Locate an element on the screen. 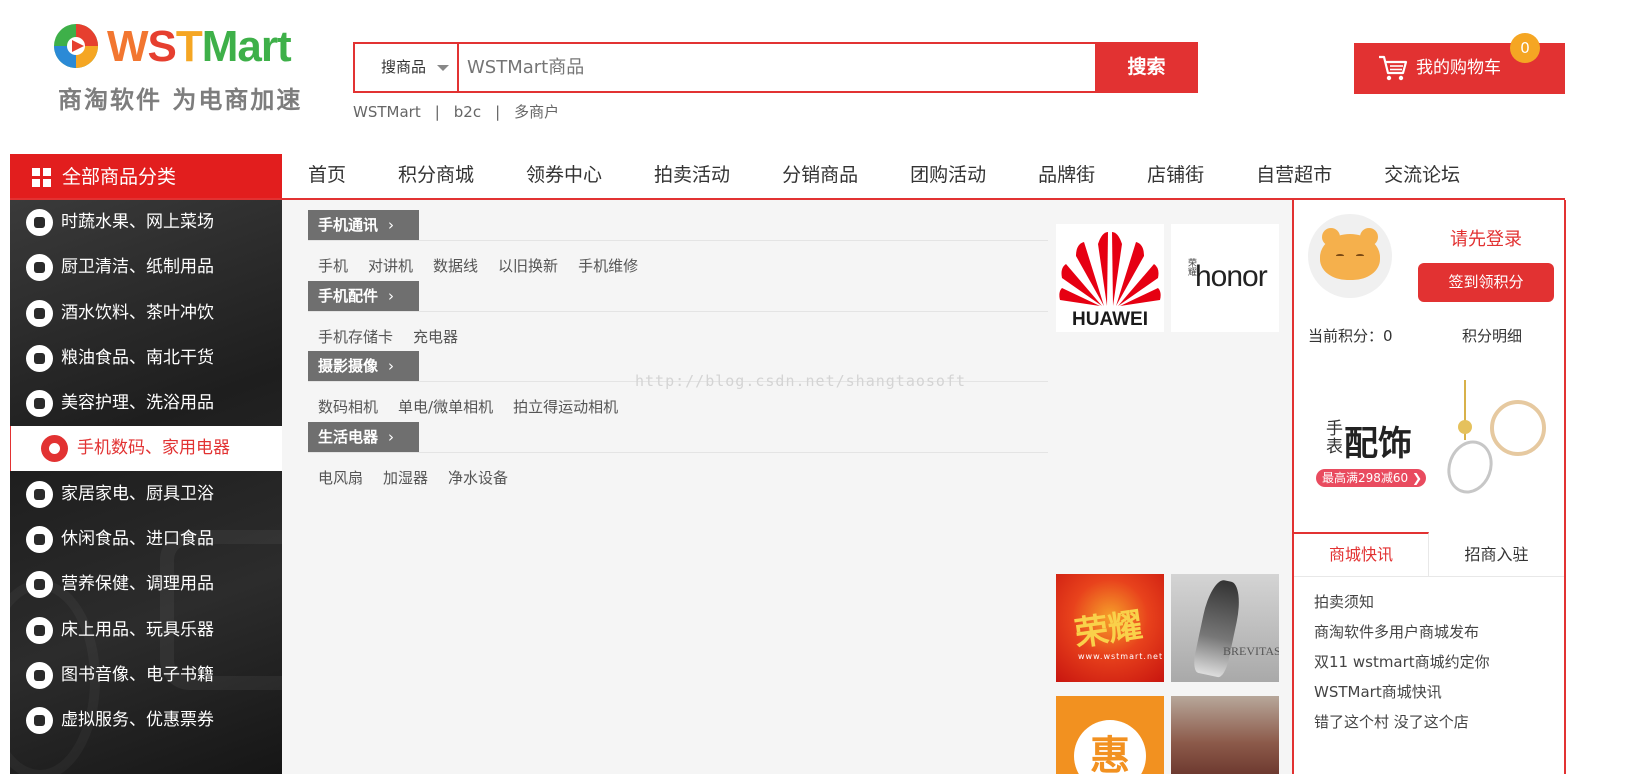 The width and height of the screenshot is (1633, 774). cart-label: 我的购物车 is located at coordinates (1458, 68).